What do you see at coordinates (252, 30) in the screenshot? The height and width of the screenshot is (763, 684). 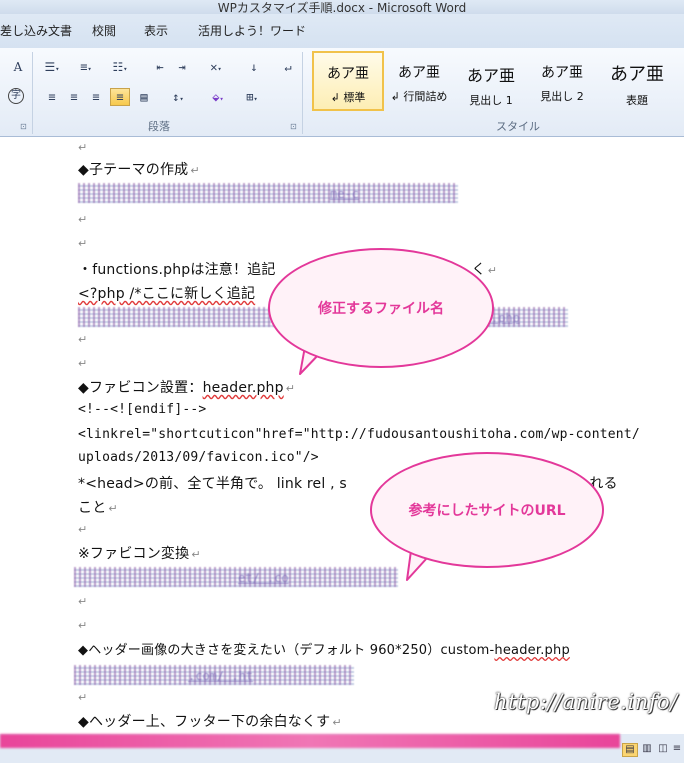 I see `tab-word-tips: 活用しよう！ワード` at bounding box center [252, 30].